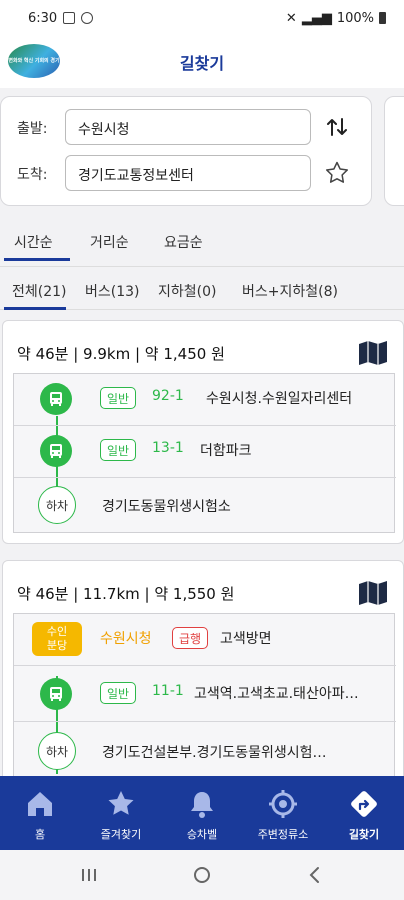 The width and height of the screenshot is (404, 900). Describe the element at coordinates (226, 451) in the screenshot. I see `stop-name: 더함파크` at that location.